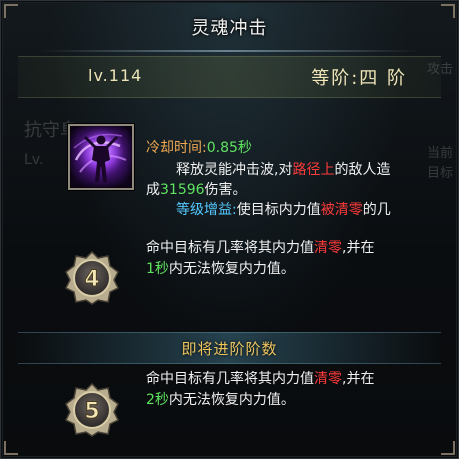 The width and height of the screenshot is (459, 459). What do you see at coordinates (229, 148) in the screenshot?
I see `cooldown-value: 0.85秒` at bounding box center [229, 148].